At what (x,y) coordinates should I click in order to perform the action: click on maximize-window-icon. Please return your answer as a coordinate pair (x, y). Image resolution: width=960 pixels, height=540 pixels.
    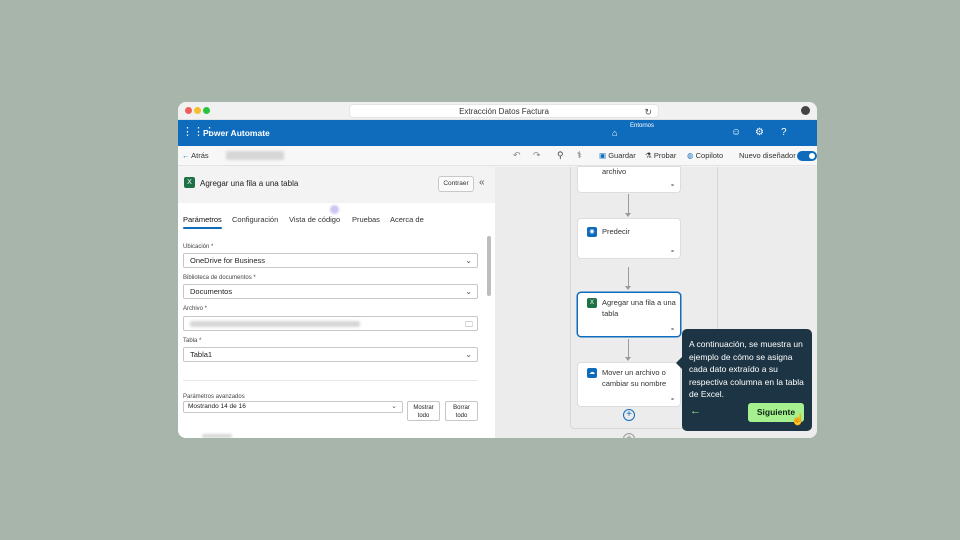
    Looking at the image, I should click on (206, 110).